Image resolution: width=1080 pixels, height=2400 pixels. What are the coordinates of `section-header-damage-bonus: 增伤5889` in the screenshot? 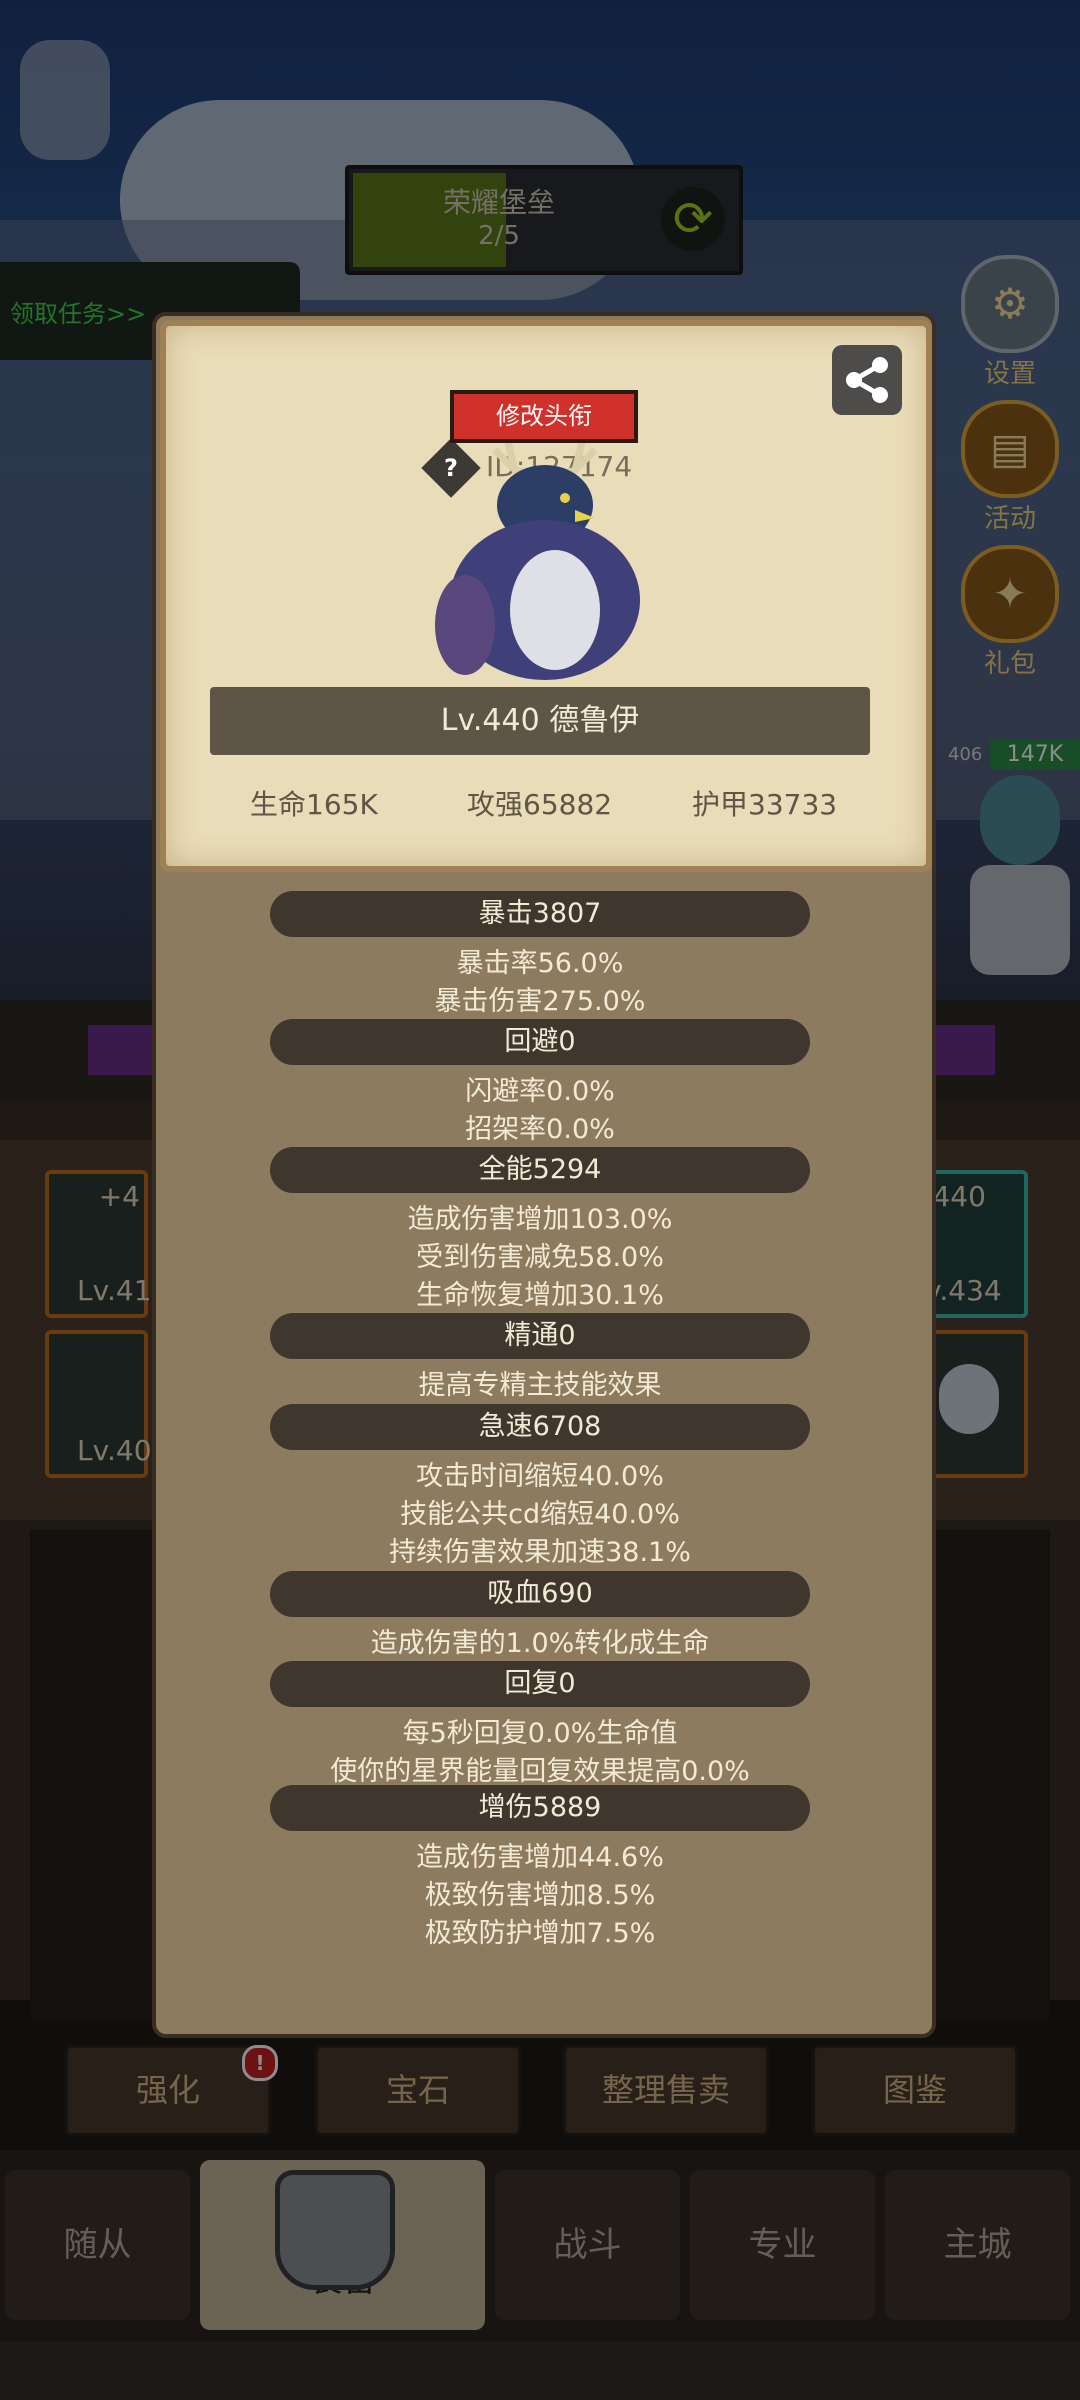 It's located at (540, 1808).